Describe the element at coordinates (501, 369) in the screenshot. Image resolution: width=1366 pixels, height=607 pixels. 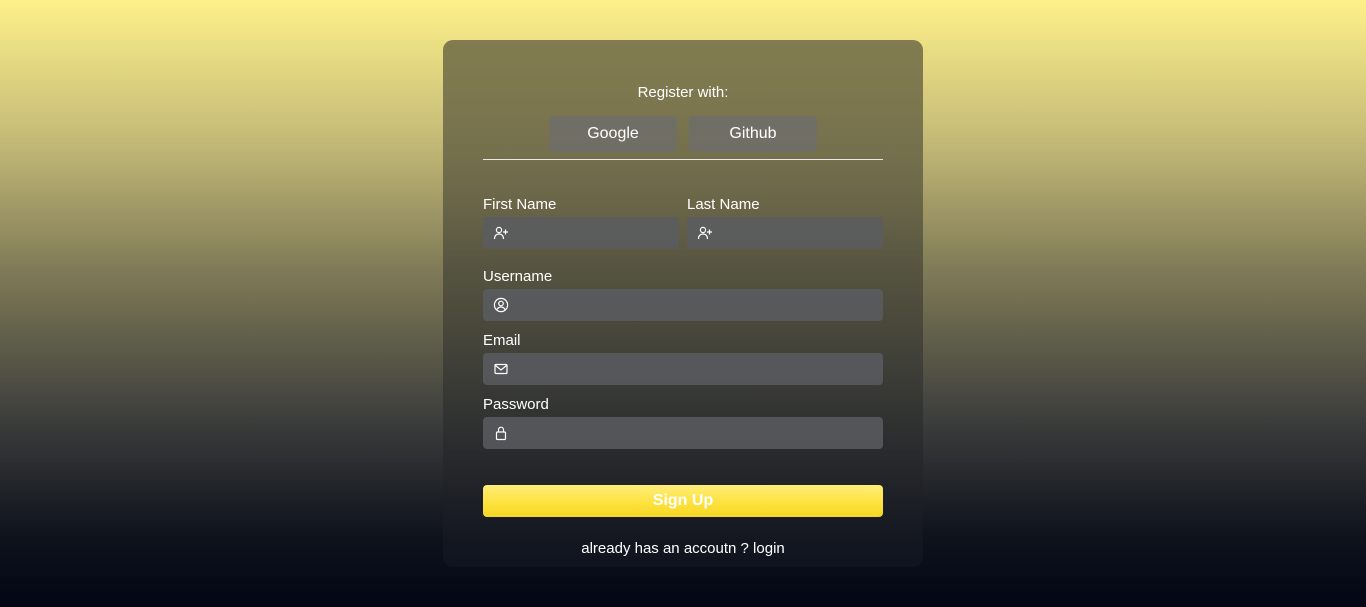
I see `mail-icon` at that location.